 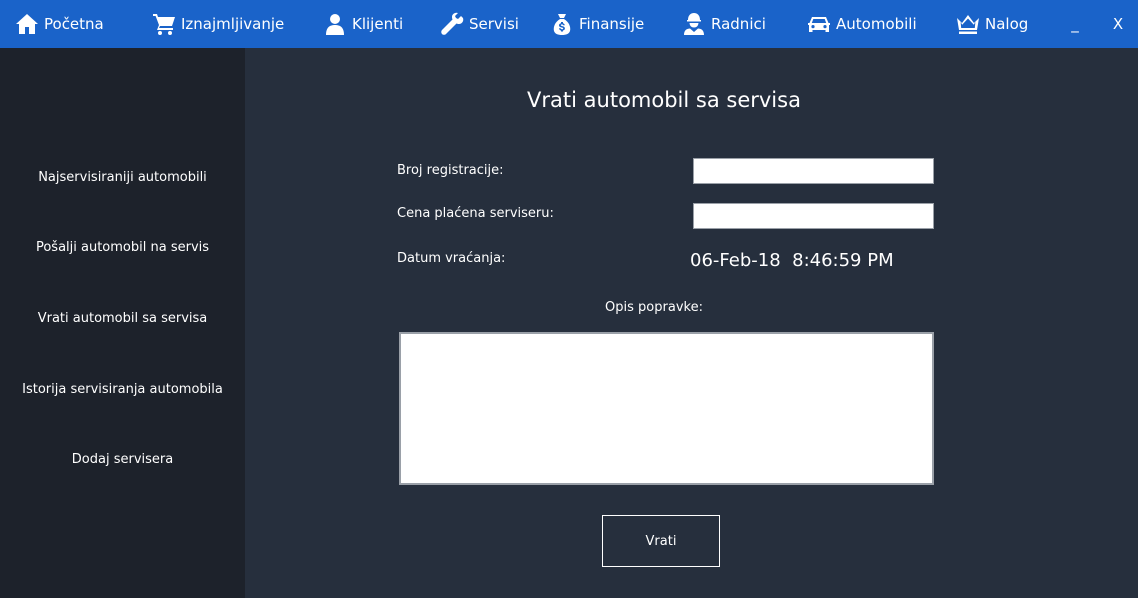 I want to click on nav-item-automobili: Automobili, so click(x=862, y=24).